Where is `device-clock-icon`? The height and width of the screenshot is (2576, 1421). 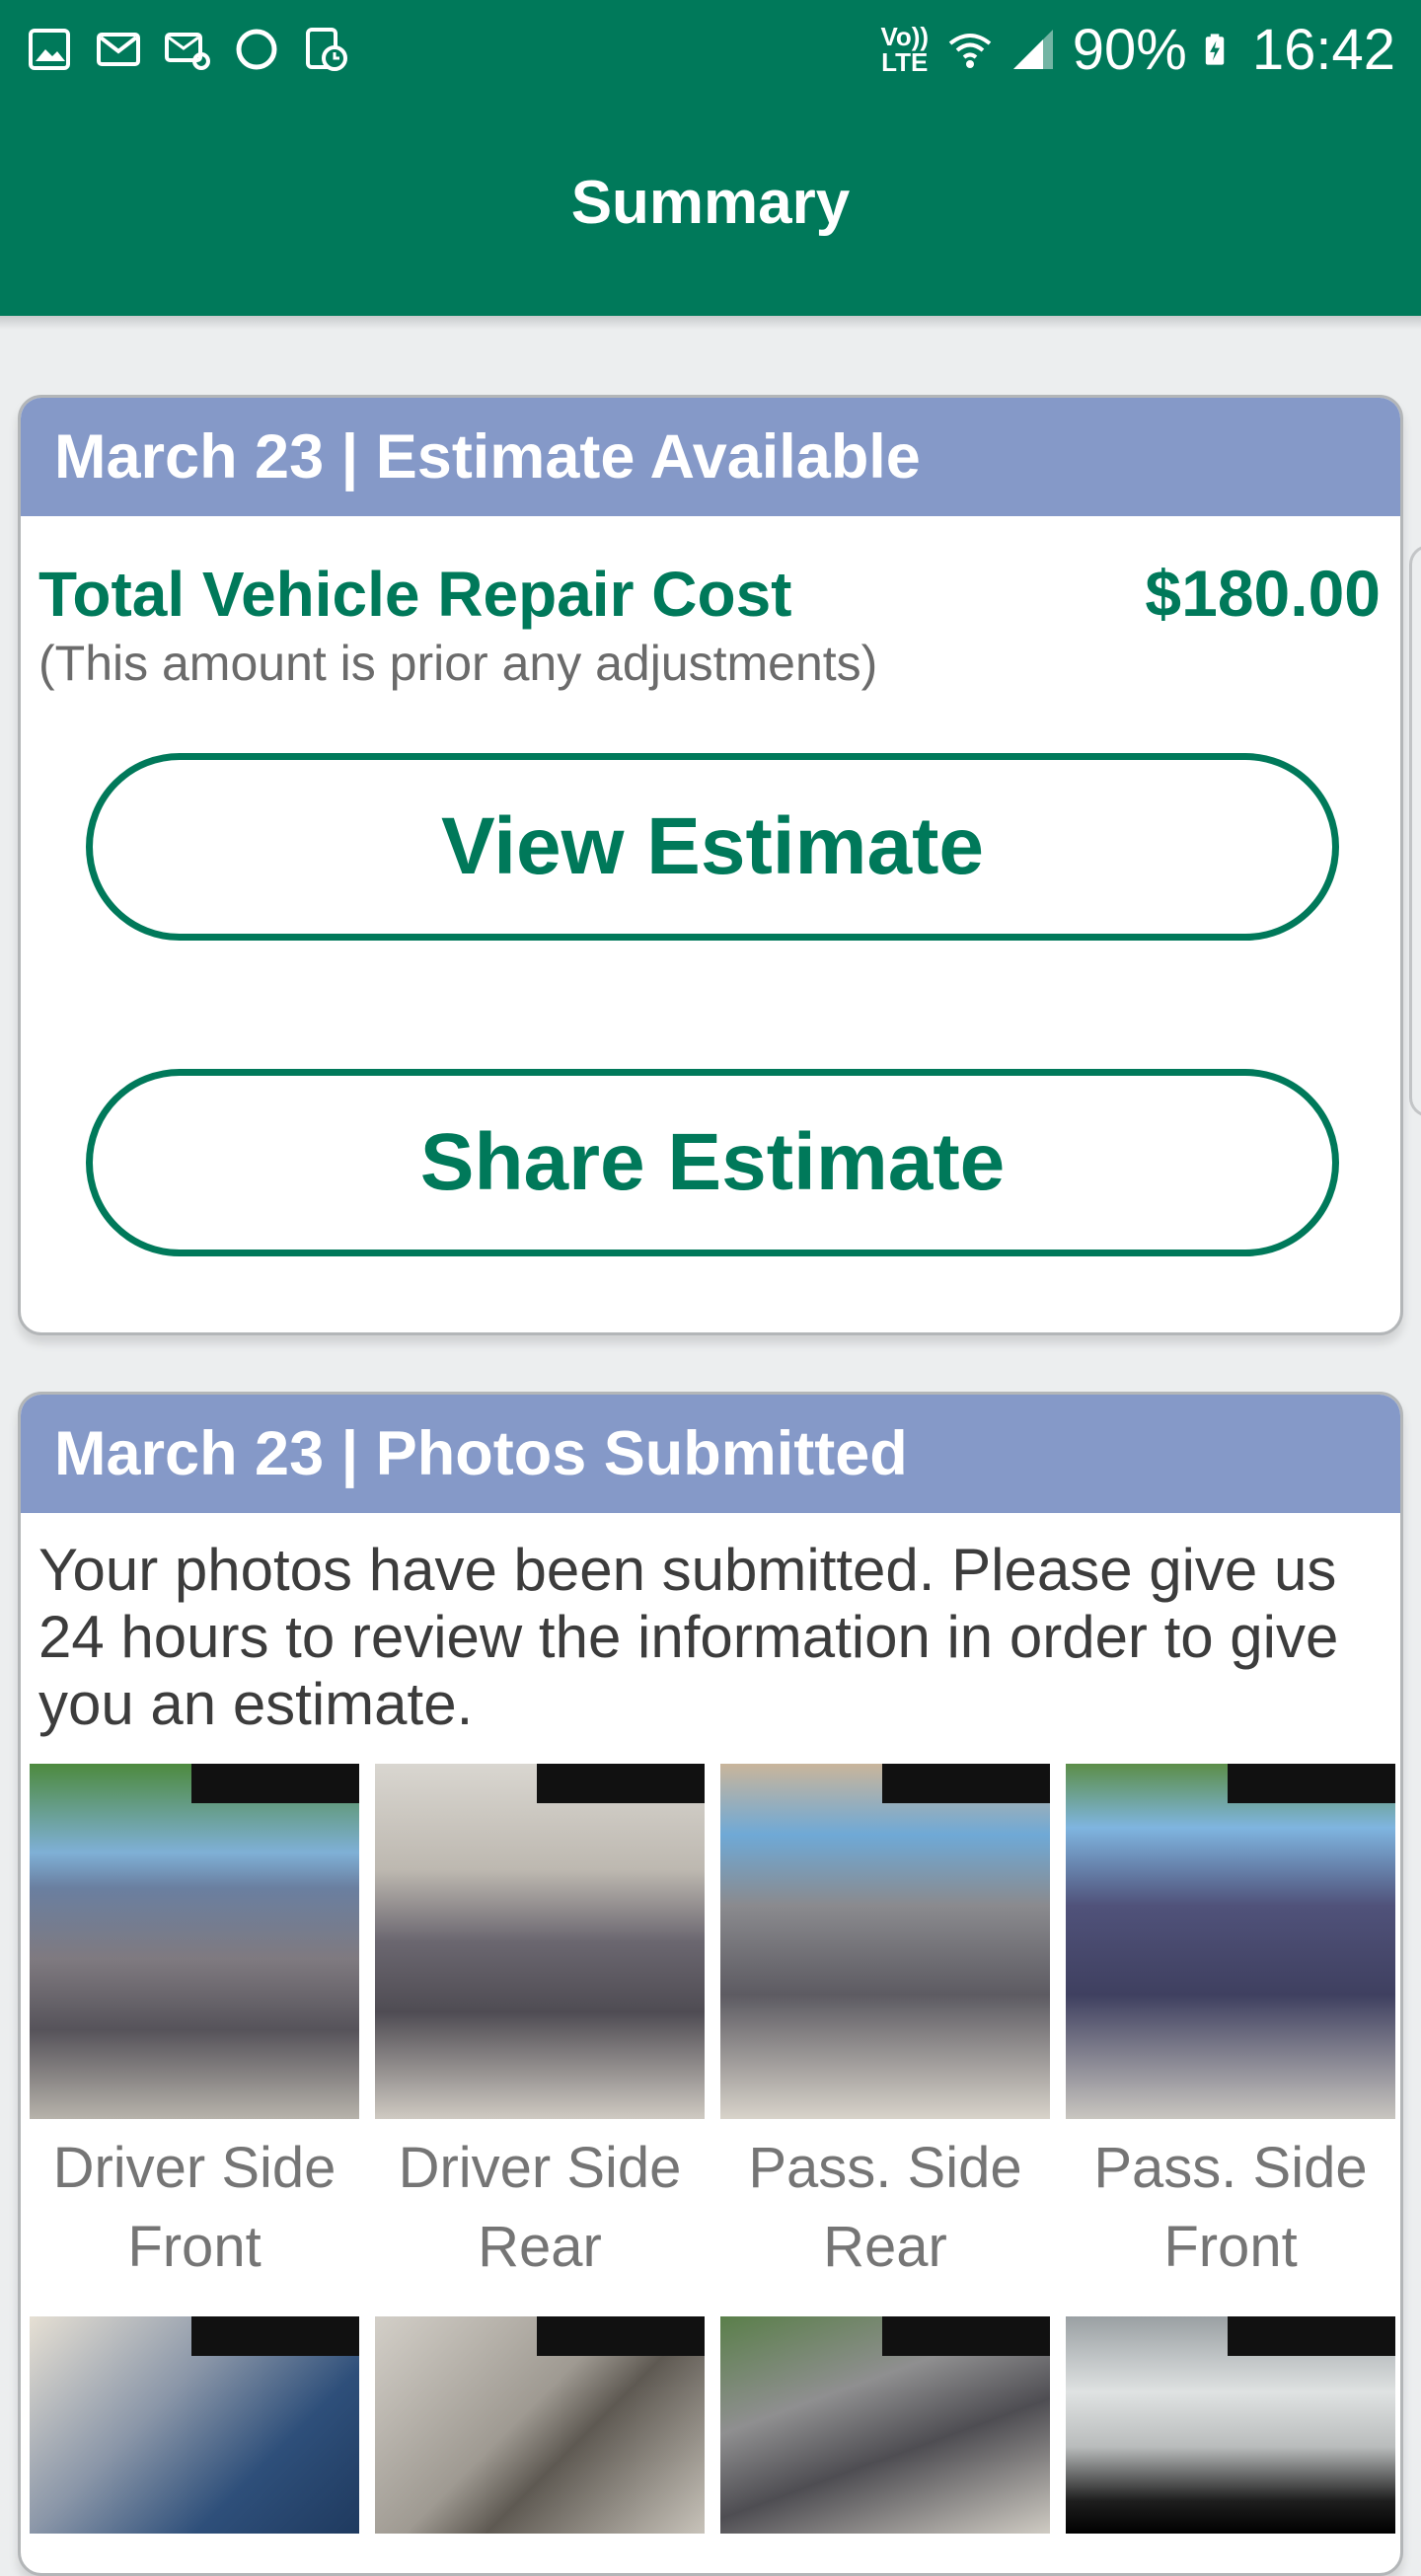
device-clock-icon is located at coordinates (326, 49).